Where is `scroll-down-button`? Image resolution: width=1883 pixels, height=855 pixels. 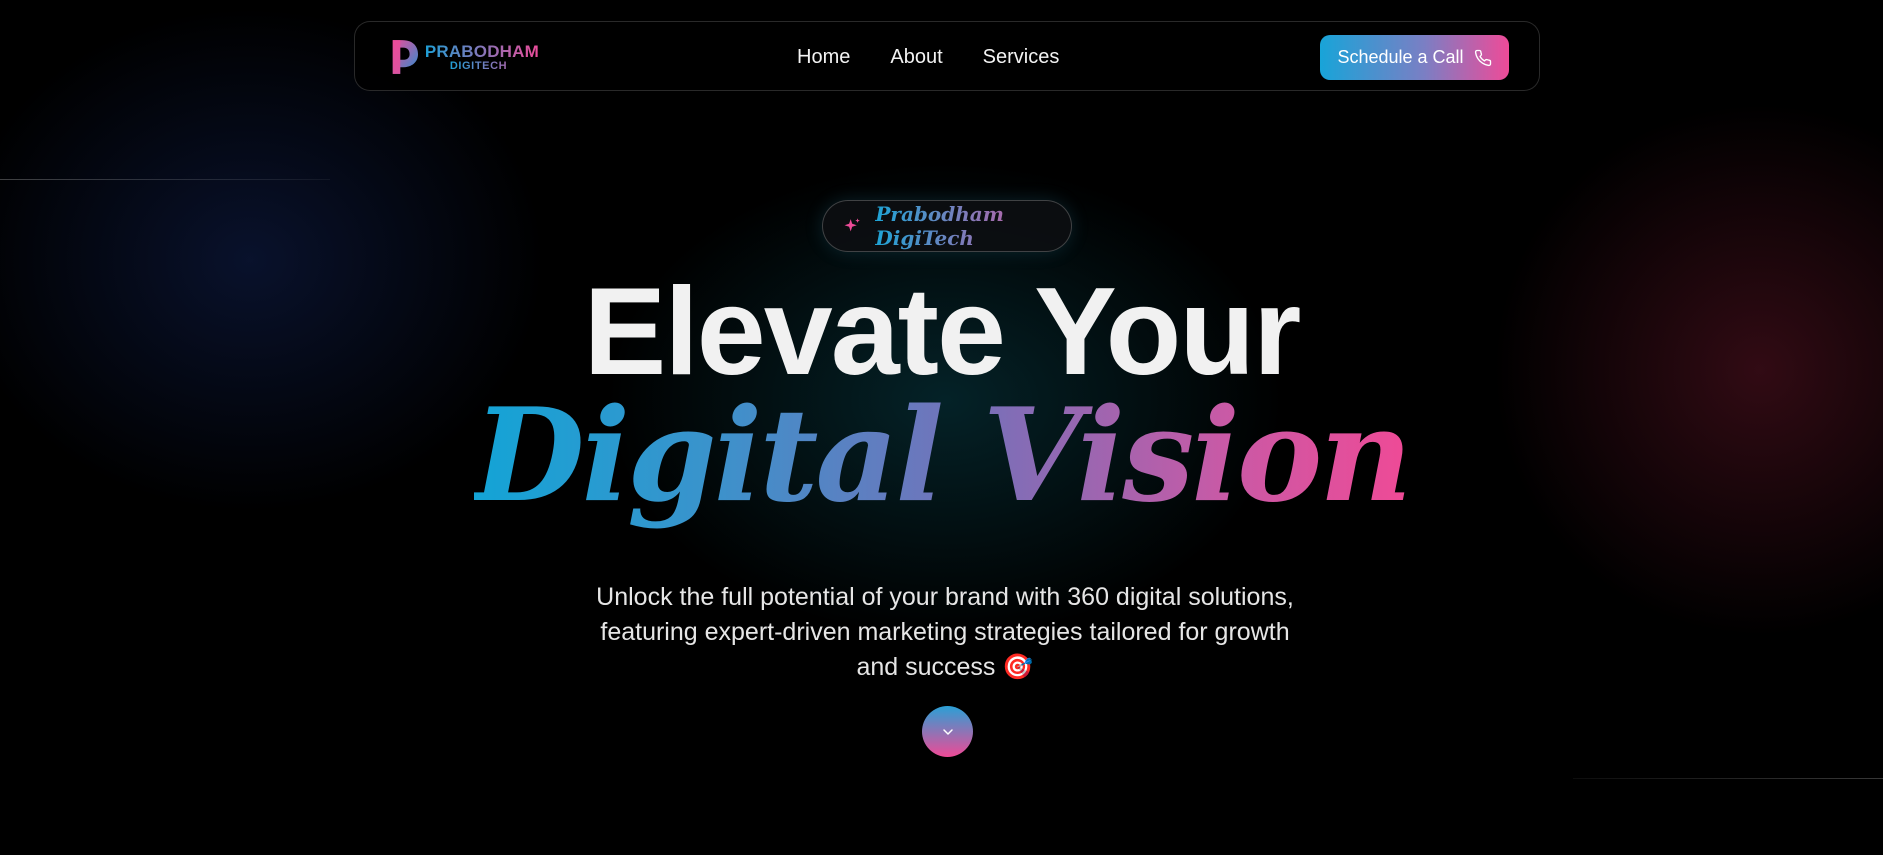 scroll-down-button is located at coordinates (947, 731).